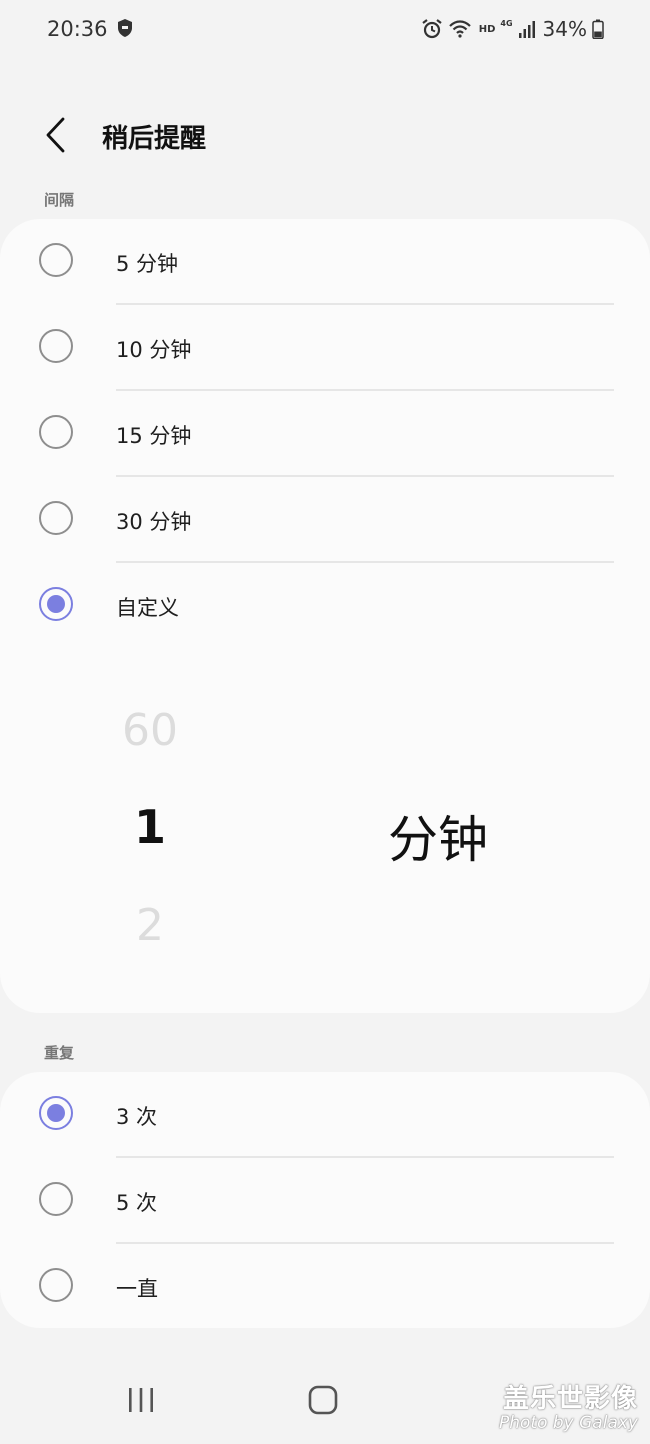  I want to click on interval-option-15min: 15 分钟, so click(325, 434).